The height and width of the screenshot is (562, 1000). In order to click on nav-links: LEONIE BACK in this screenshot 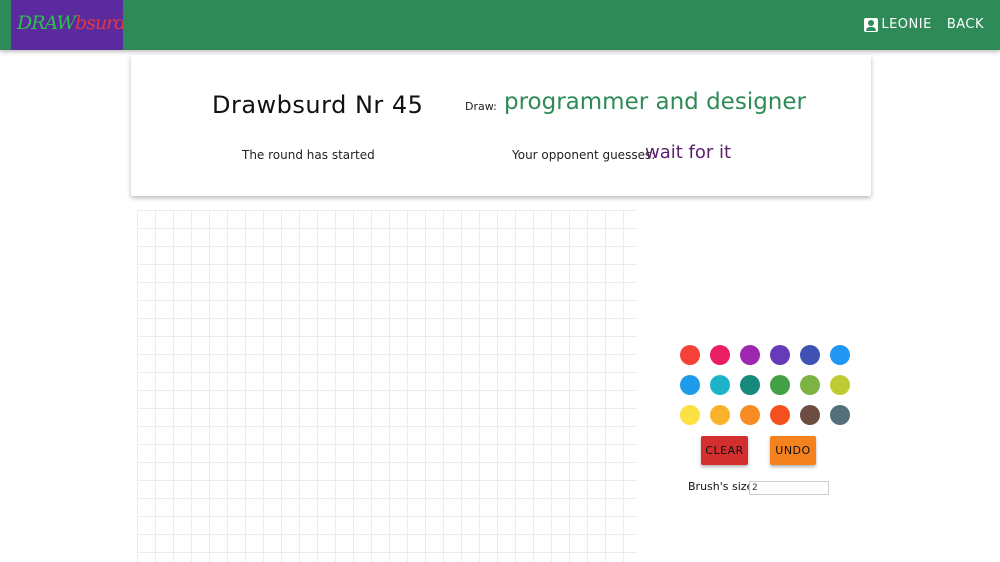, I will do `click(924, 24)`.